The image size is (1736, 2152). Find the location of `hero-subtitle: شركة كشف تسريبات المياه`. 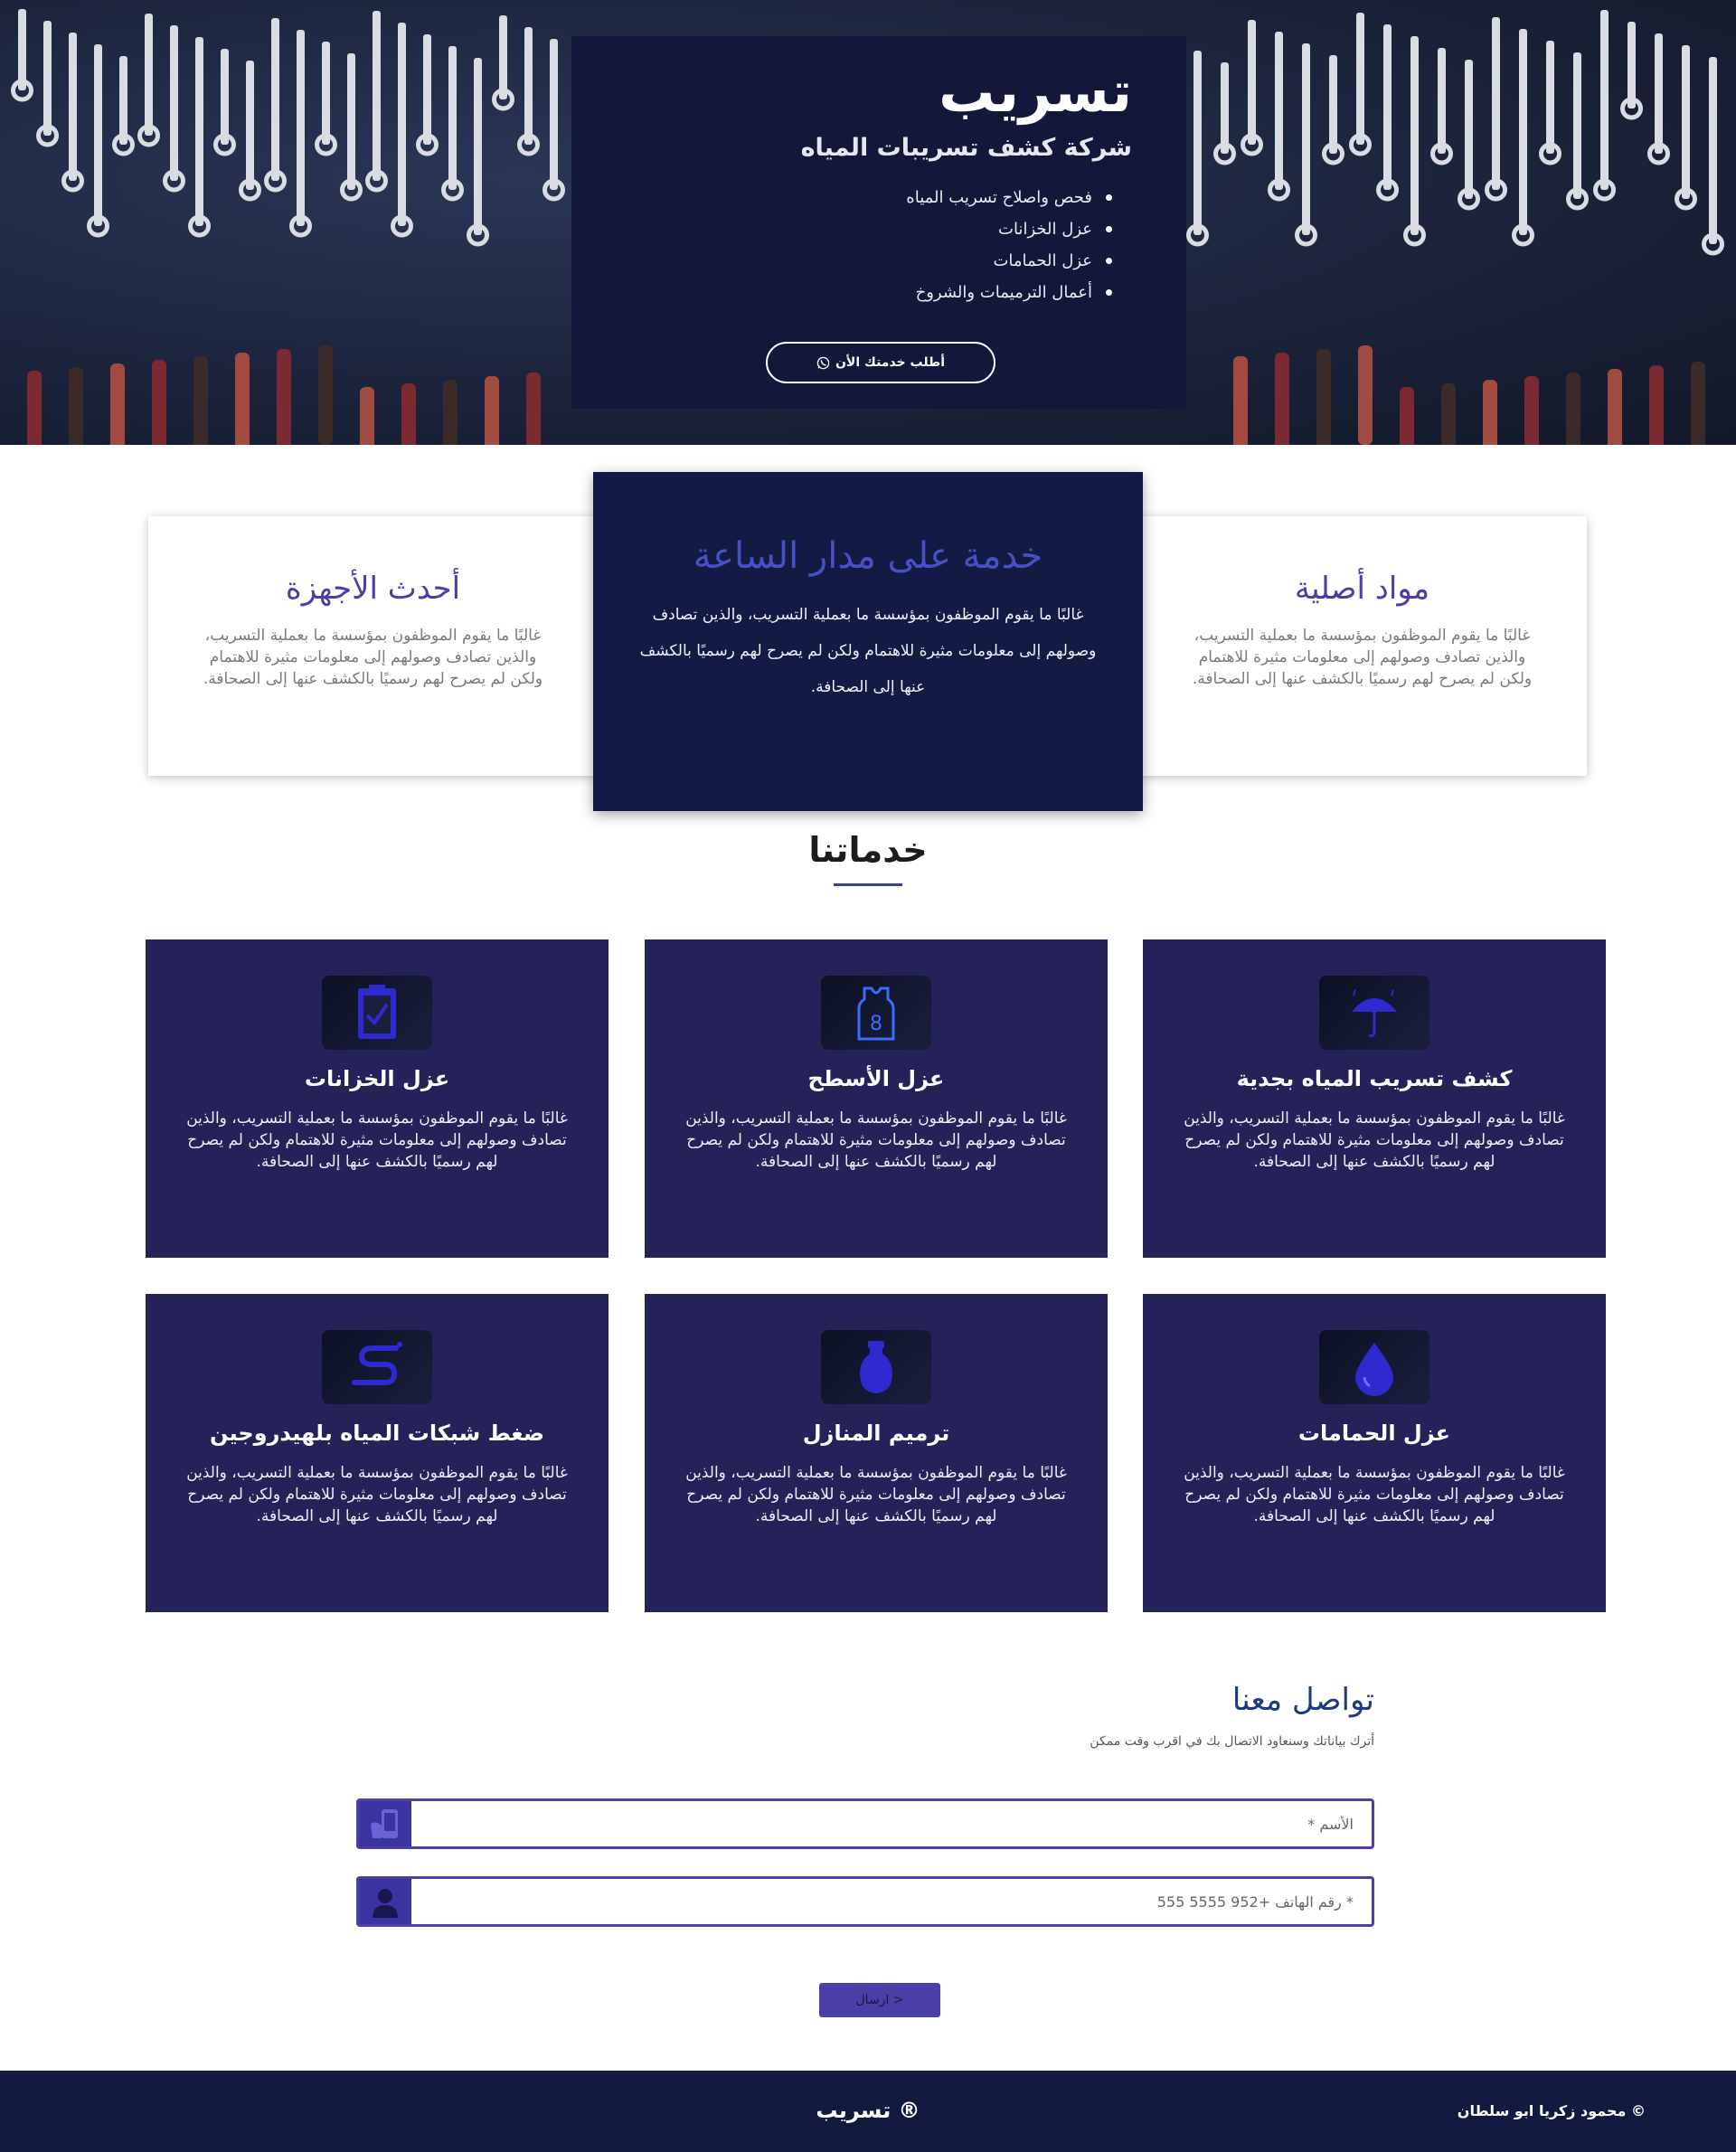

hero-subtitle: شركة كشف تسريبات المياه is located at coordinates (966, 148).